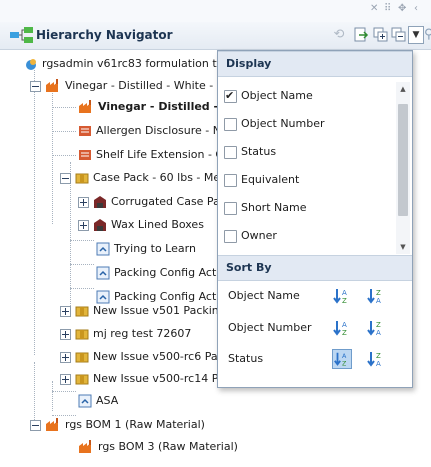 This screenshot has width=431, height=467. What do you see at coordinates (125, 334) in the screenshot?
I see `tree-node: mj reg test 72607` at bounding box center [125, 334].